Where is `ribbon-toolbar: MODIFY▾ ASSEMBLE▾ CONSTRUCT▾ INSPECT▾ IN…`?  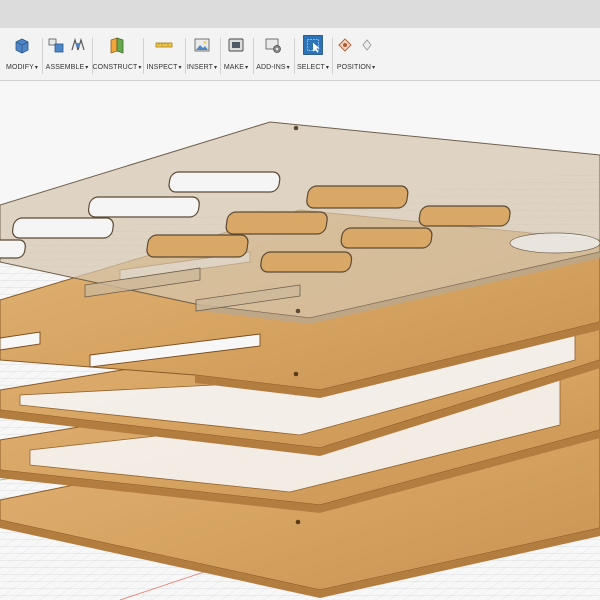 ribbon-toolbar: MODIFY▾ ASSEMBLE▾ CONSTRUCT▾ INSPECT▾ IN… is located at coordinates (300, 54).